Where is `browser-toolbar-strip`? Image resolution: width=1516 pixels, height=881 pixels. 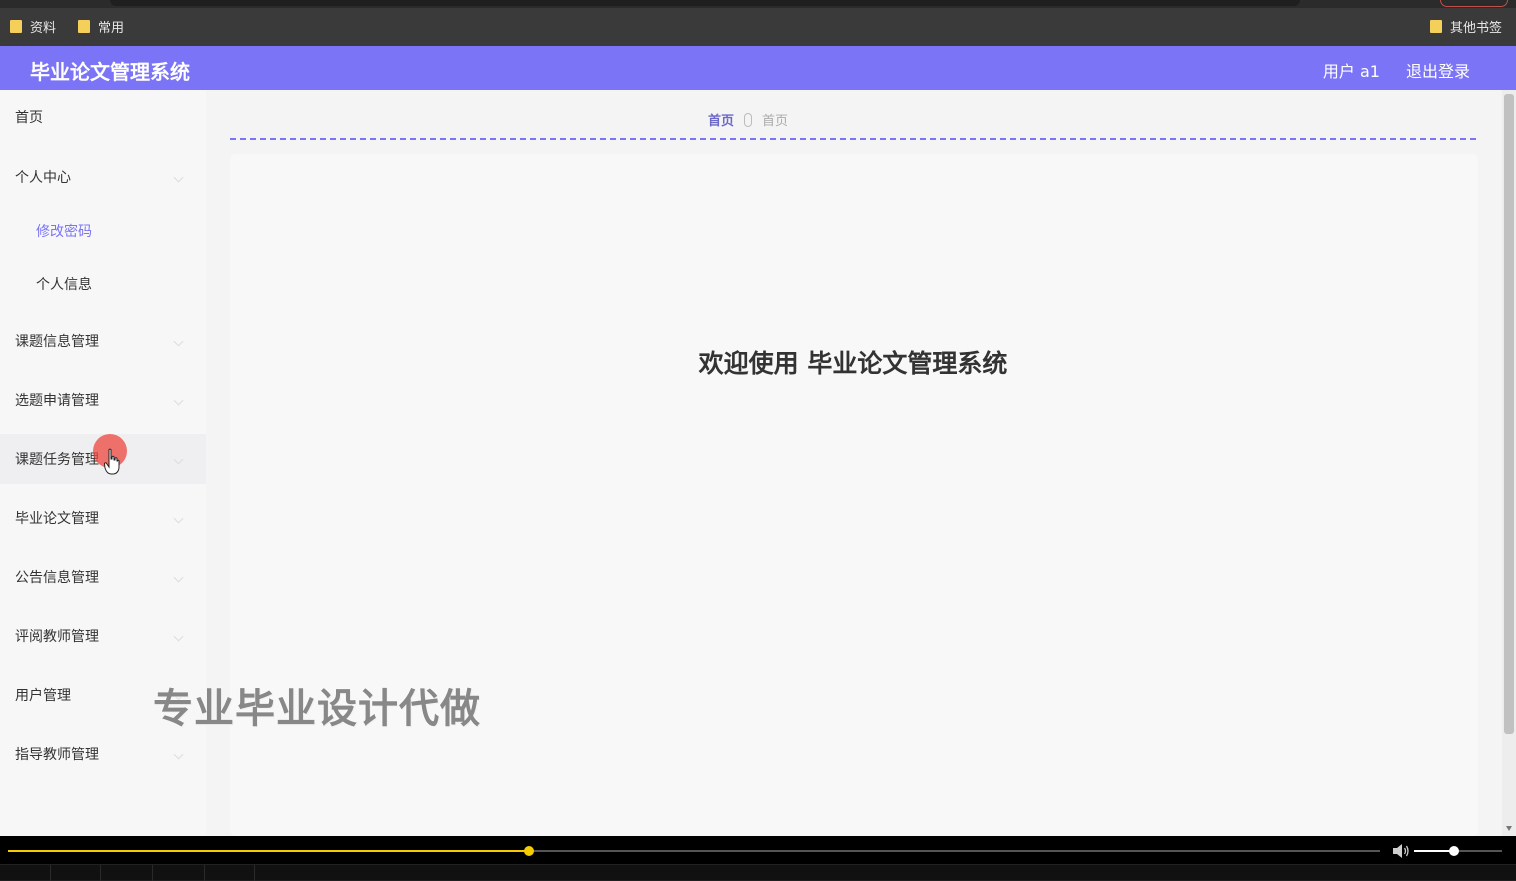 browser-toolbar-strip is located at coordinates (758, 4).